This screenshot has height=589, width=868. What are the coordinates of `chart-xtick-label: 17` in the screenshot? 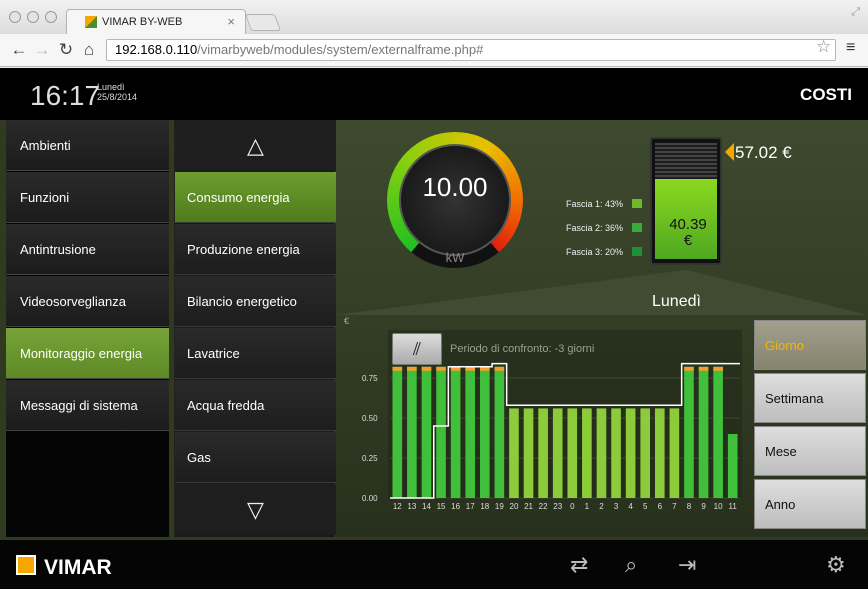 It's located at (470, 506).